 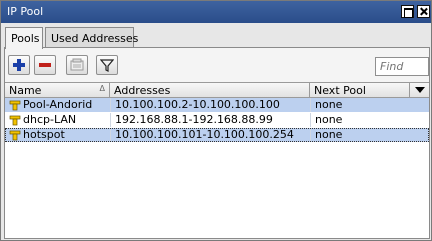 I want to click on remove-button, so click(x=45, y=65).